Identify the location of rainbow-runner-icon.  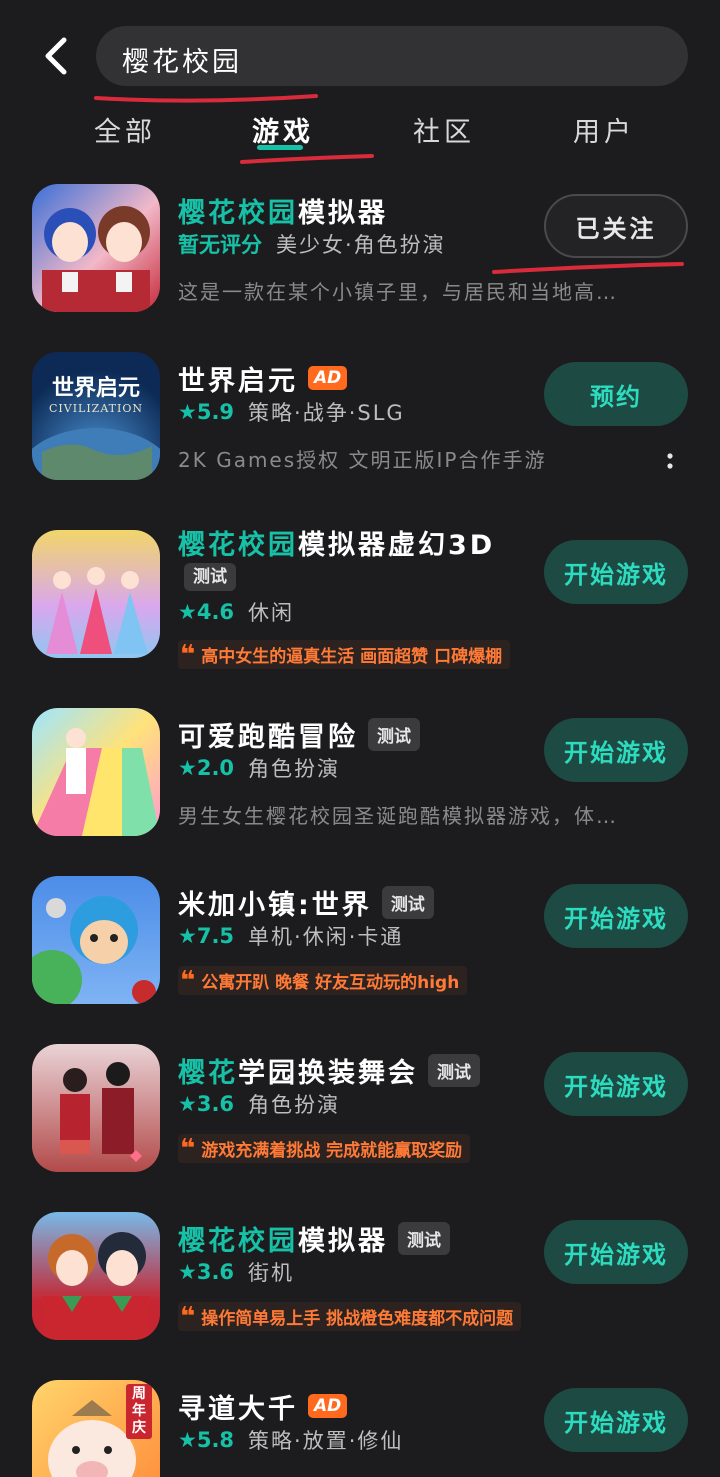
(96, 772).